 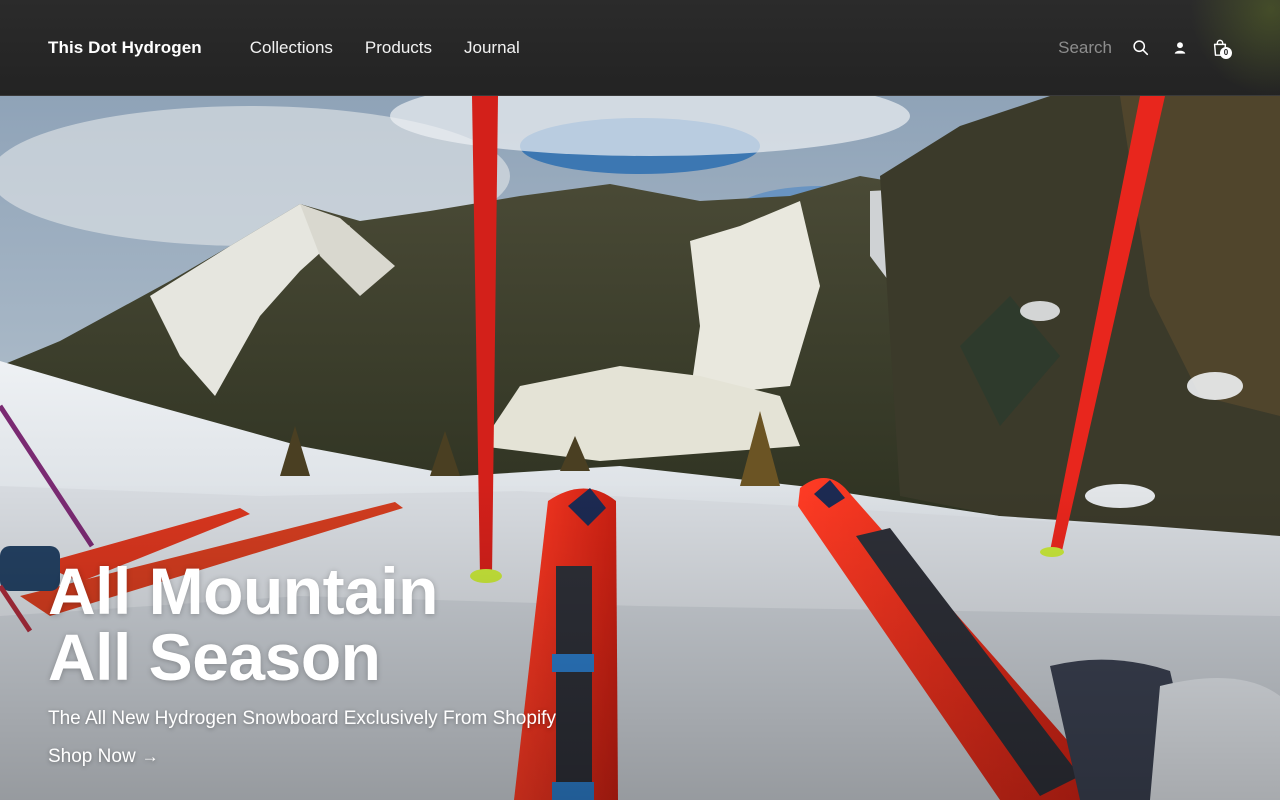 I want to click on nav-item-collections: Collections, so click(x=291, y=48).